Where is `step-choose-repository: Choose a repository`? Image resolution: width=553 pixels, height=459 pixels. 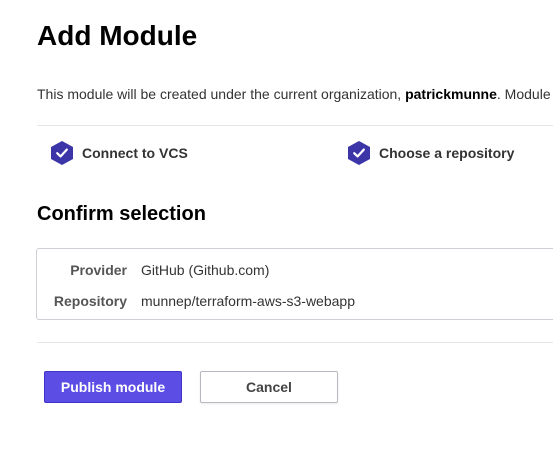
step-choose-repository: Choose a repository is located at coordinates (430, 153).